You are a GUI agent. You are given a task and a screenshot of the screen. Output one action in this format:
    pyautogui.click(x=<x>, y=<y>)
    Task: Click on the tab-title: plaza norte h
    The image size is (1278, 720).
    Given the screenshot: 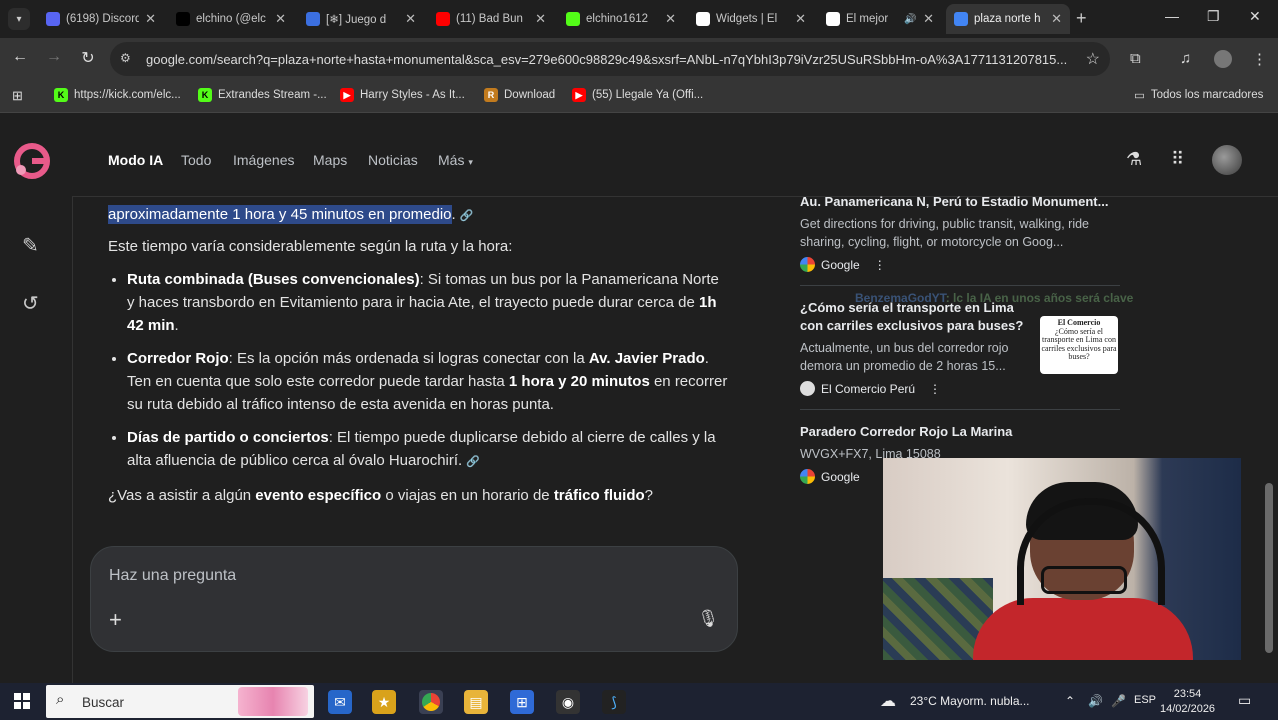 What is the action you would take?
    pyautogui.click(x=1007, y=19)
    